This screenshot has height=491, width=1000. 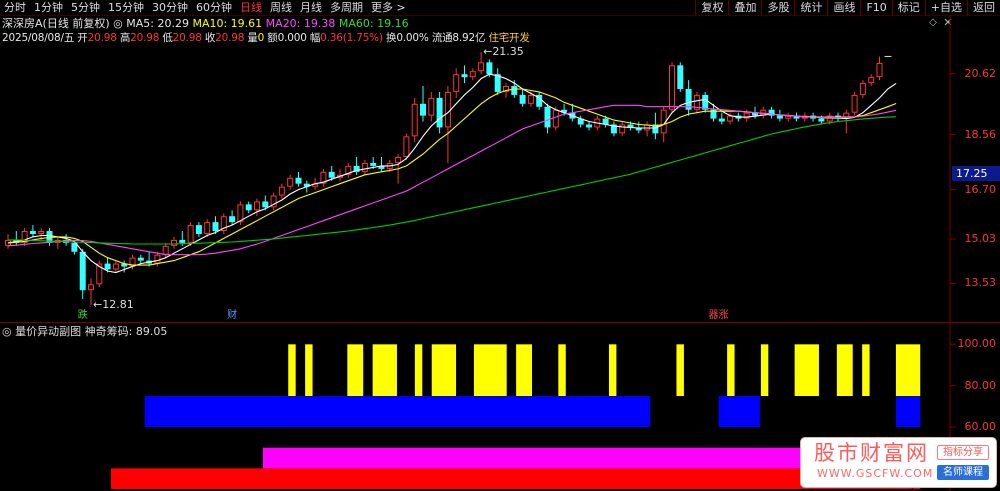 I want to click on current-price-tag: 17.25, so click(x=976, y=174).